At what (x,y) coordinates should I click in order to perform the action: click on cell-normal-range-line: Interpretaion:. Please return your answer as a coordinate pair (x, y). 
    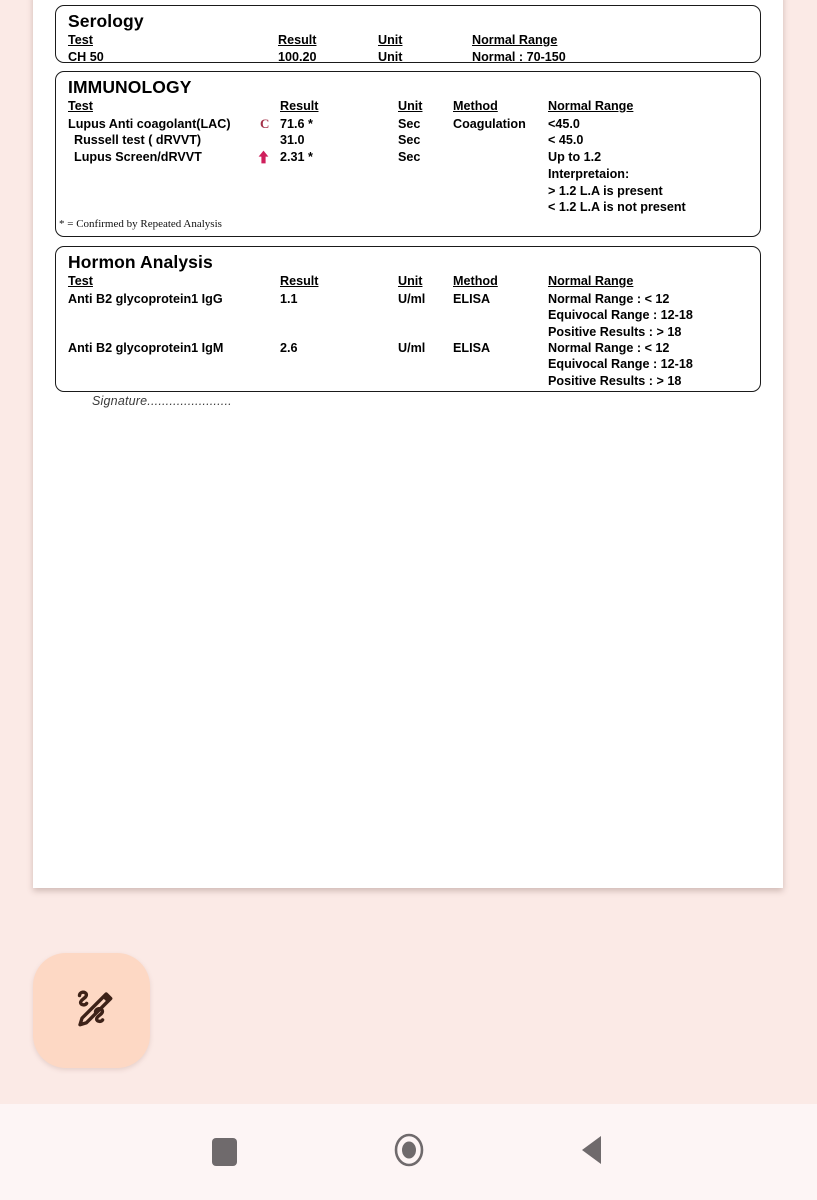
    Looking at the image, I should click on (589, 174).